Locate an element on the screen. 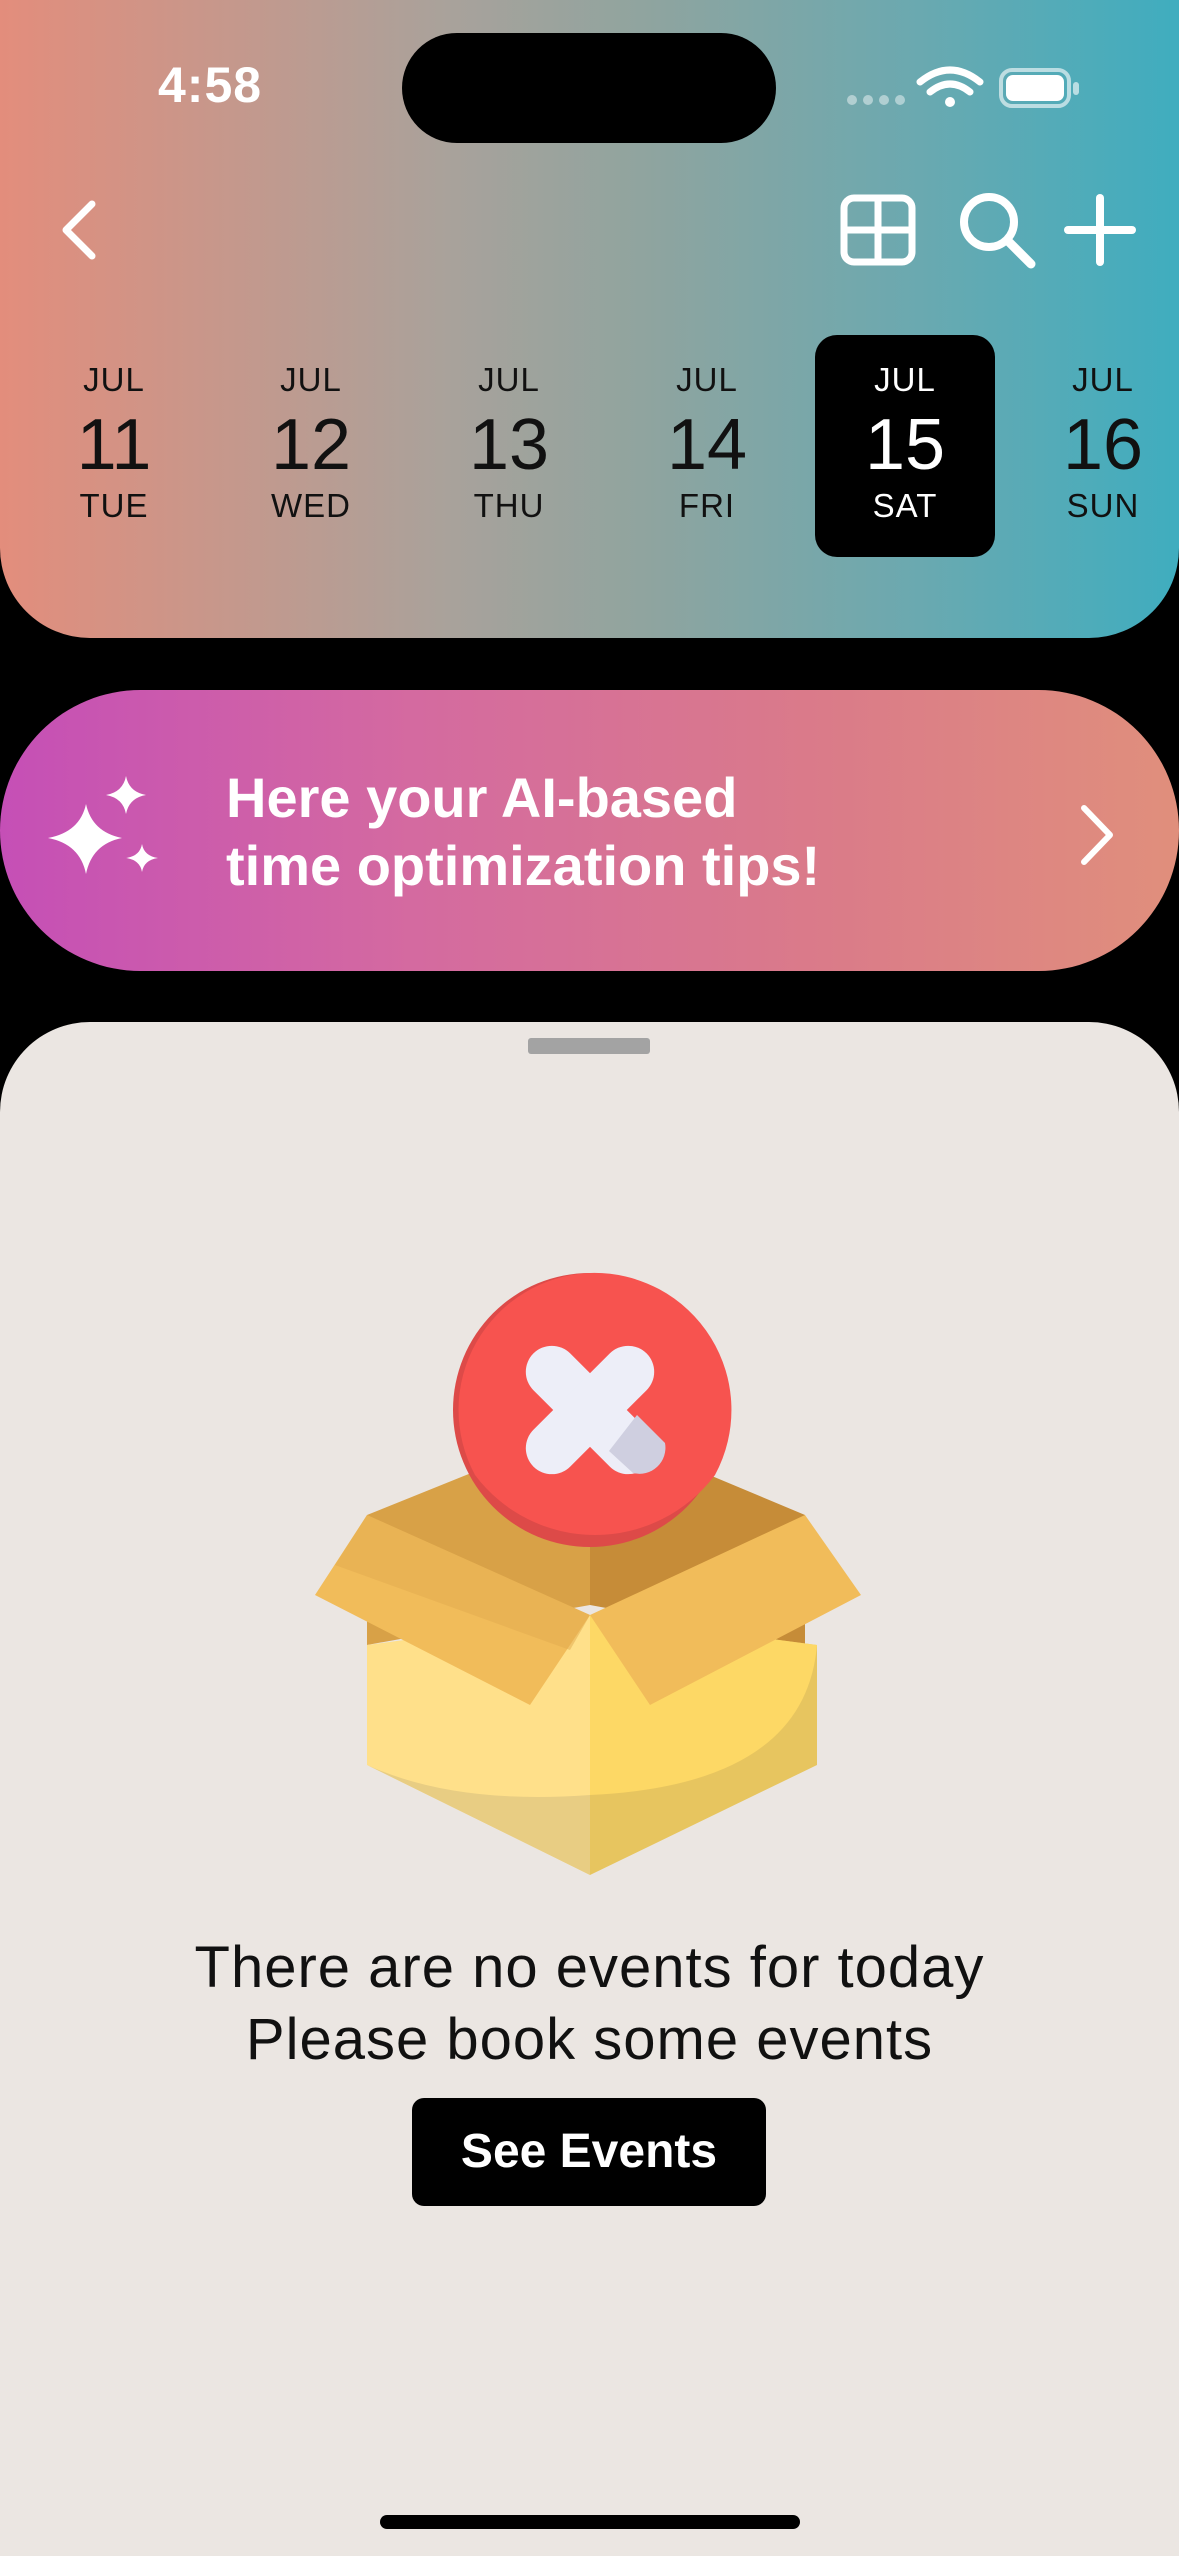 This screenshot has width=1179, height=2556. day-jul-11: JUL 11 TUE is located at coordinates (114, 446).